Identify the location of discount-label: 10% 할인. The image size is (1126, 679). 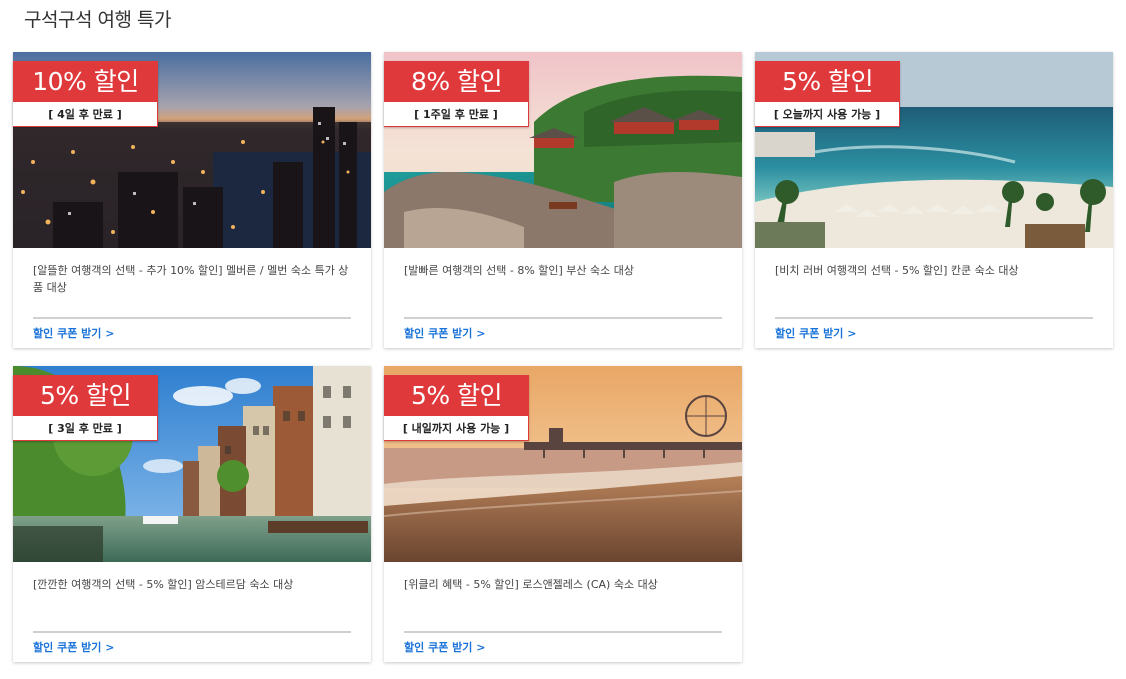
(85, 81).